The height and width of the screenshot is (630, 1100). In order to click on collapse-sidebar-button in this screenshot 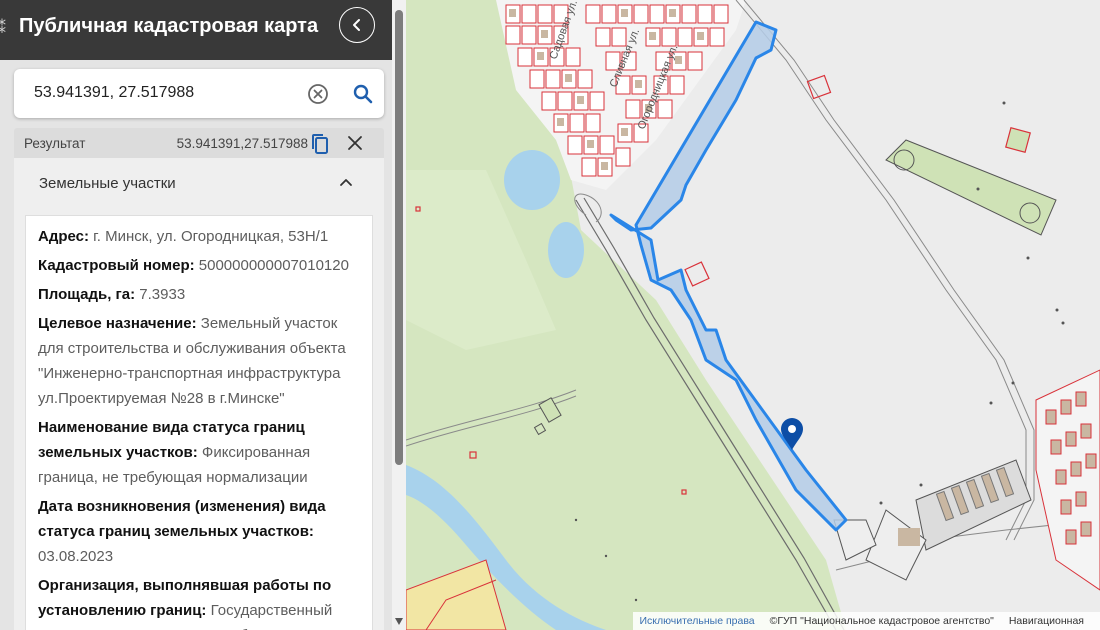, I will do `click(357, 25)`.